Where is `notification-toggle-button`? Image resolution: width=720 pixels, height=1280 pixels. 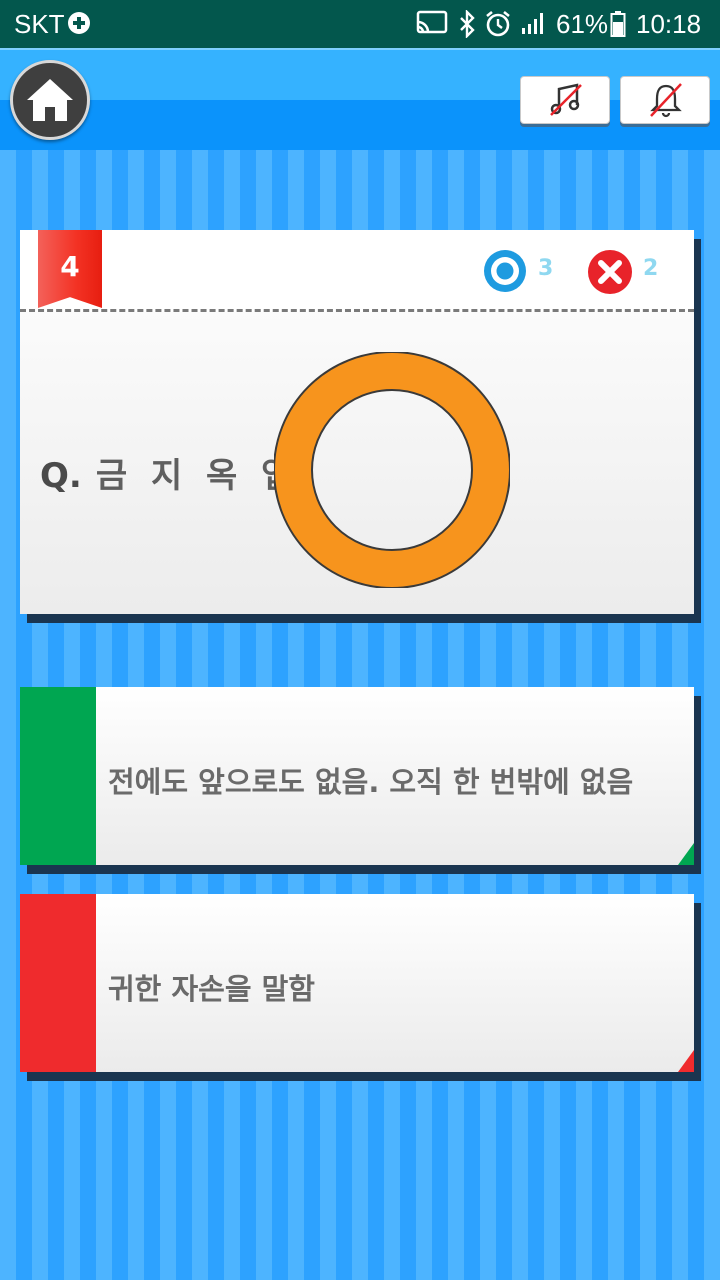
notification-toggle-button is located at coordinates (665, 100).